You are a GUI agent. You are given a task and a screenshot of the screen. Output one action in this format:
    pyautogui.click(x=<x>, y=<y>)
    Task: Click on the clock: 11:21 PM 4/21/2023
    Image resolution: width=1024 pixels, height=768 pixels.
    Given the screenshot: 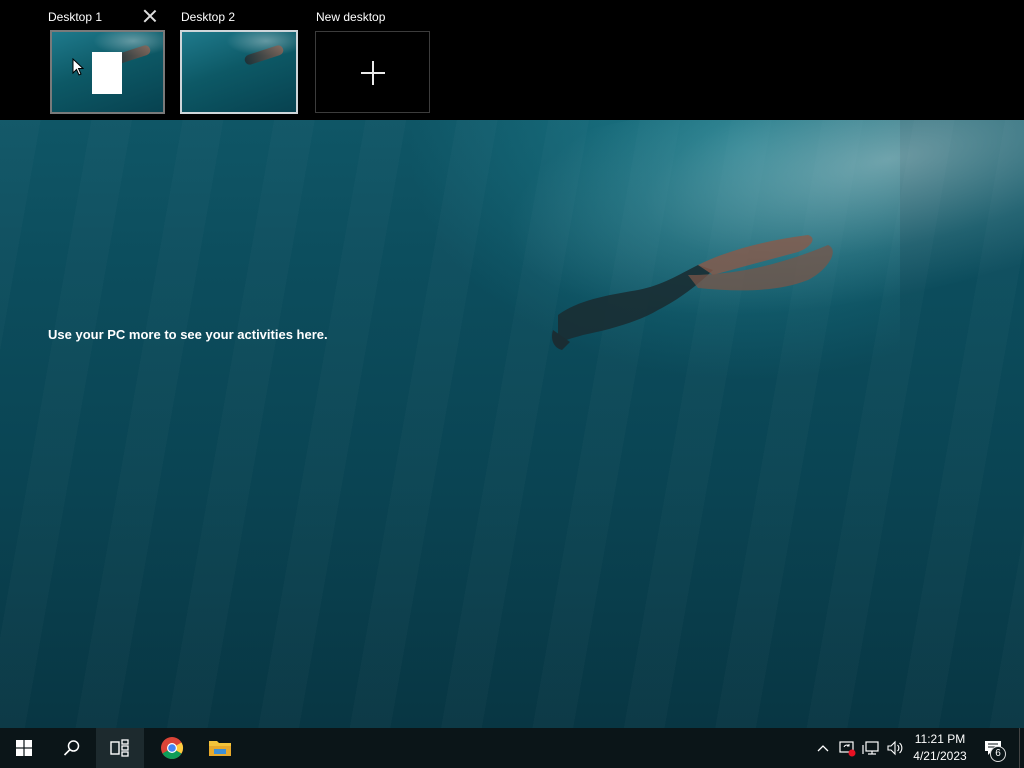 What is the action you would take?
    pyautogui.click(x=940, y=748)
    